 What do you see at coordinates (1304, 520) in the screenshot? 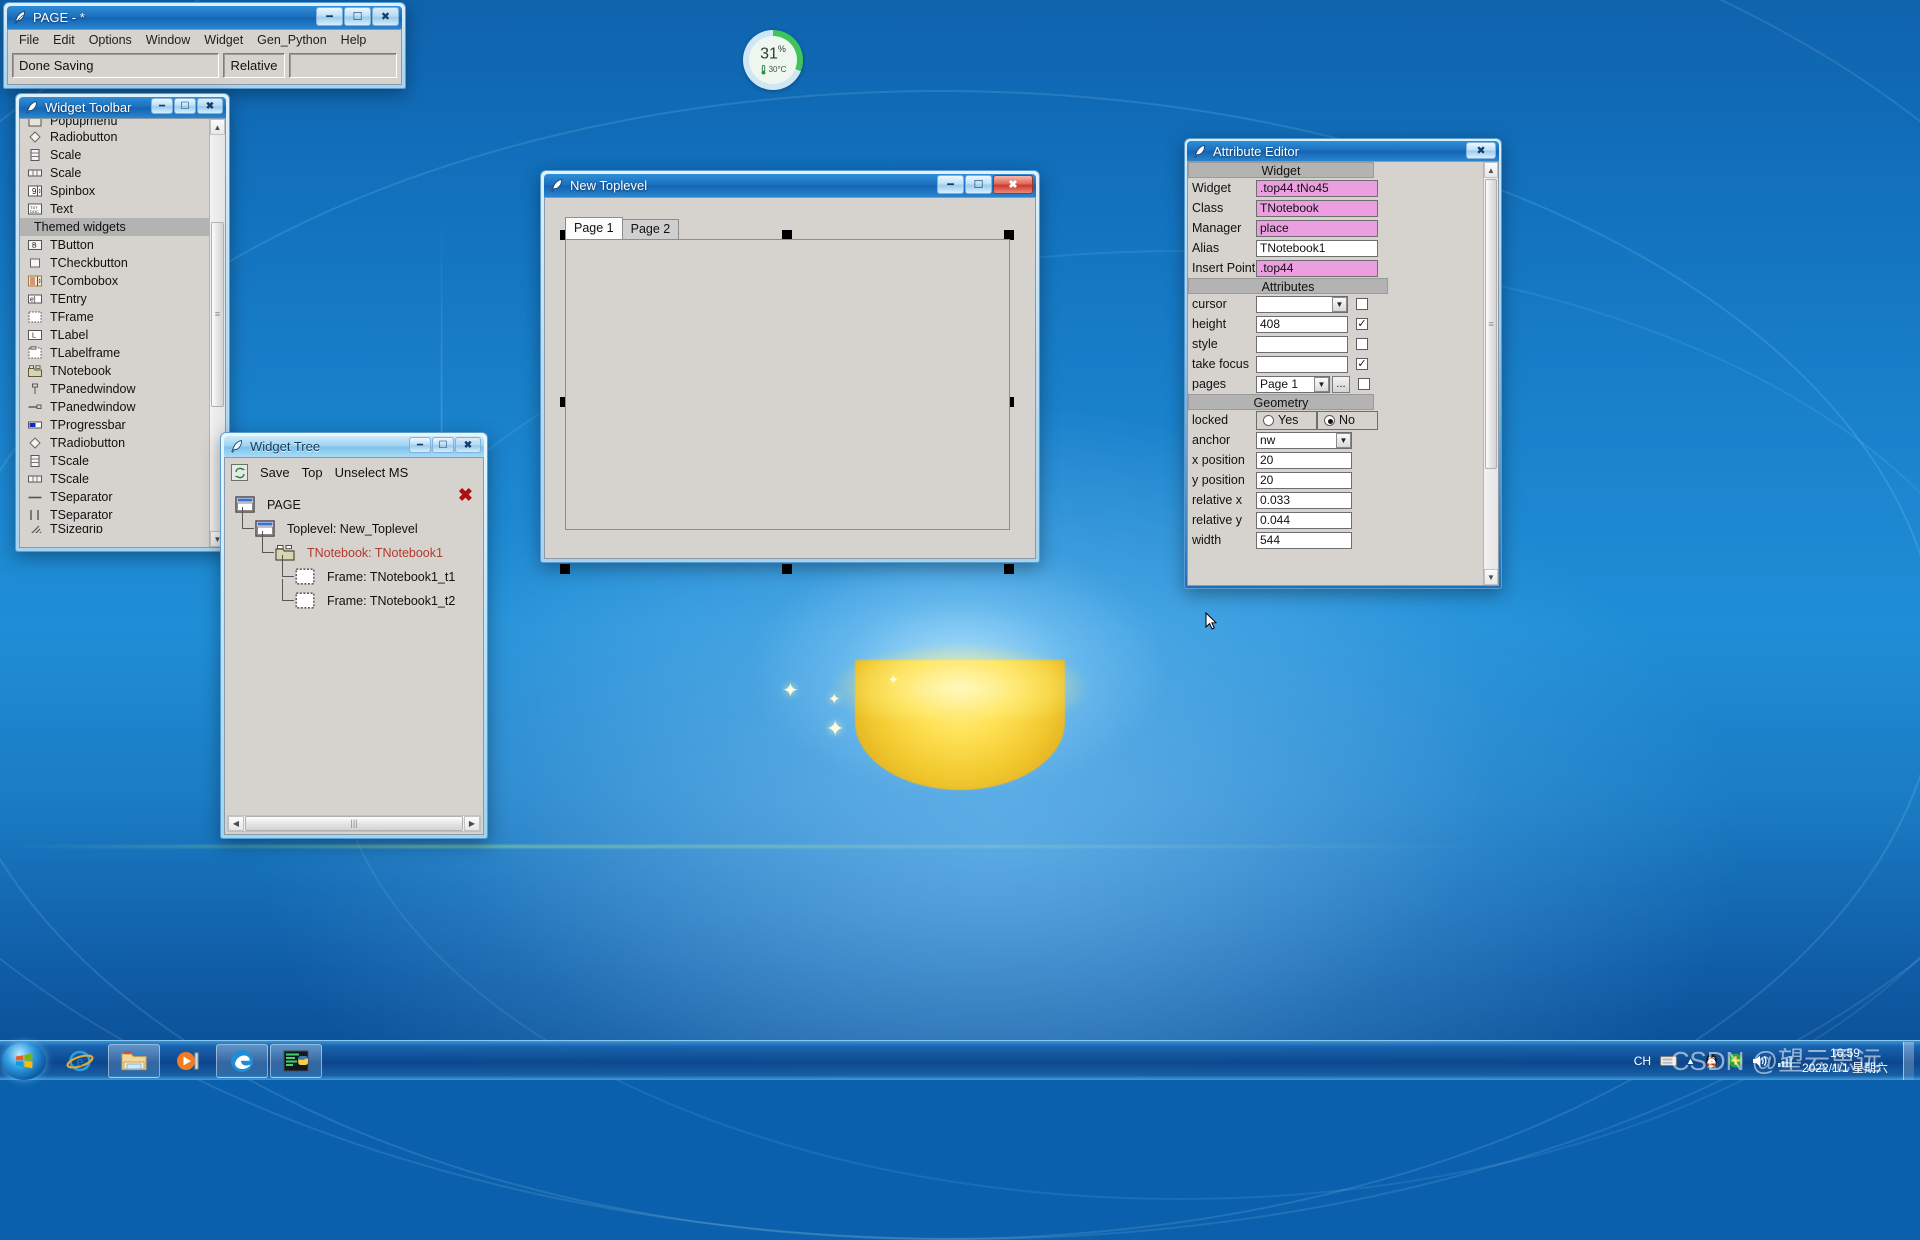
I see `geometry-input: 0.044` at bounding box center [1304, 520].